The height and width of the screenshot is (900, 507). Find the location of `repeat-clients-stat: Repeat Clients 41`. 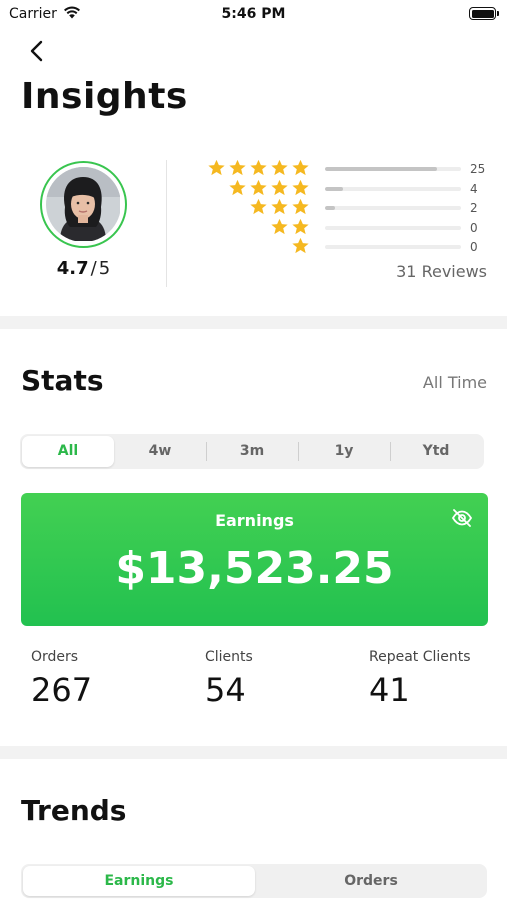

repeat-clients-stat: Repeat Clients 41 is located at coordinates (420, 679).